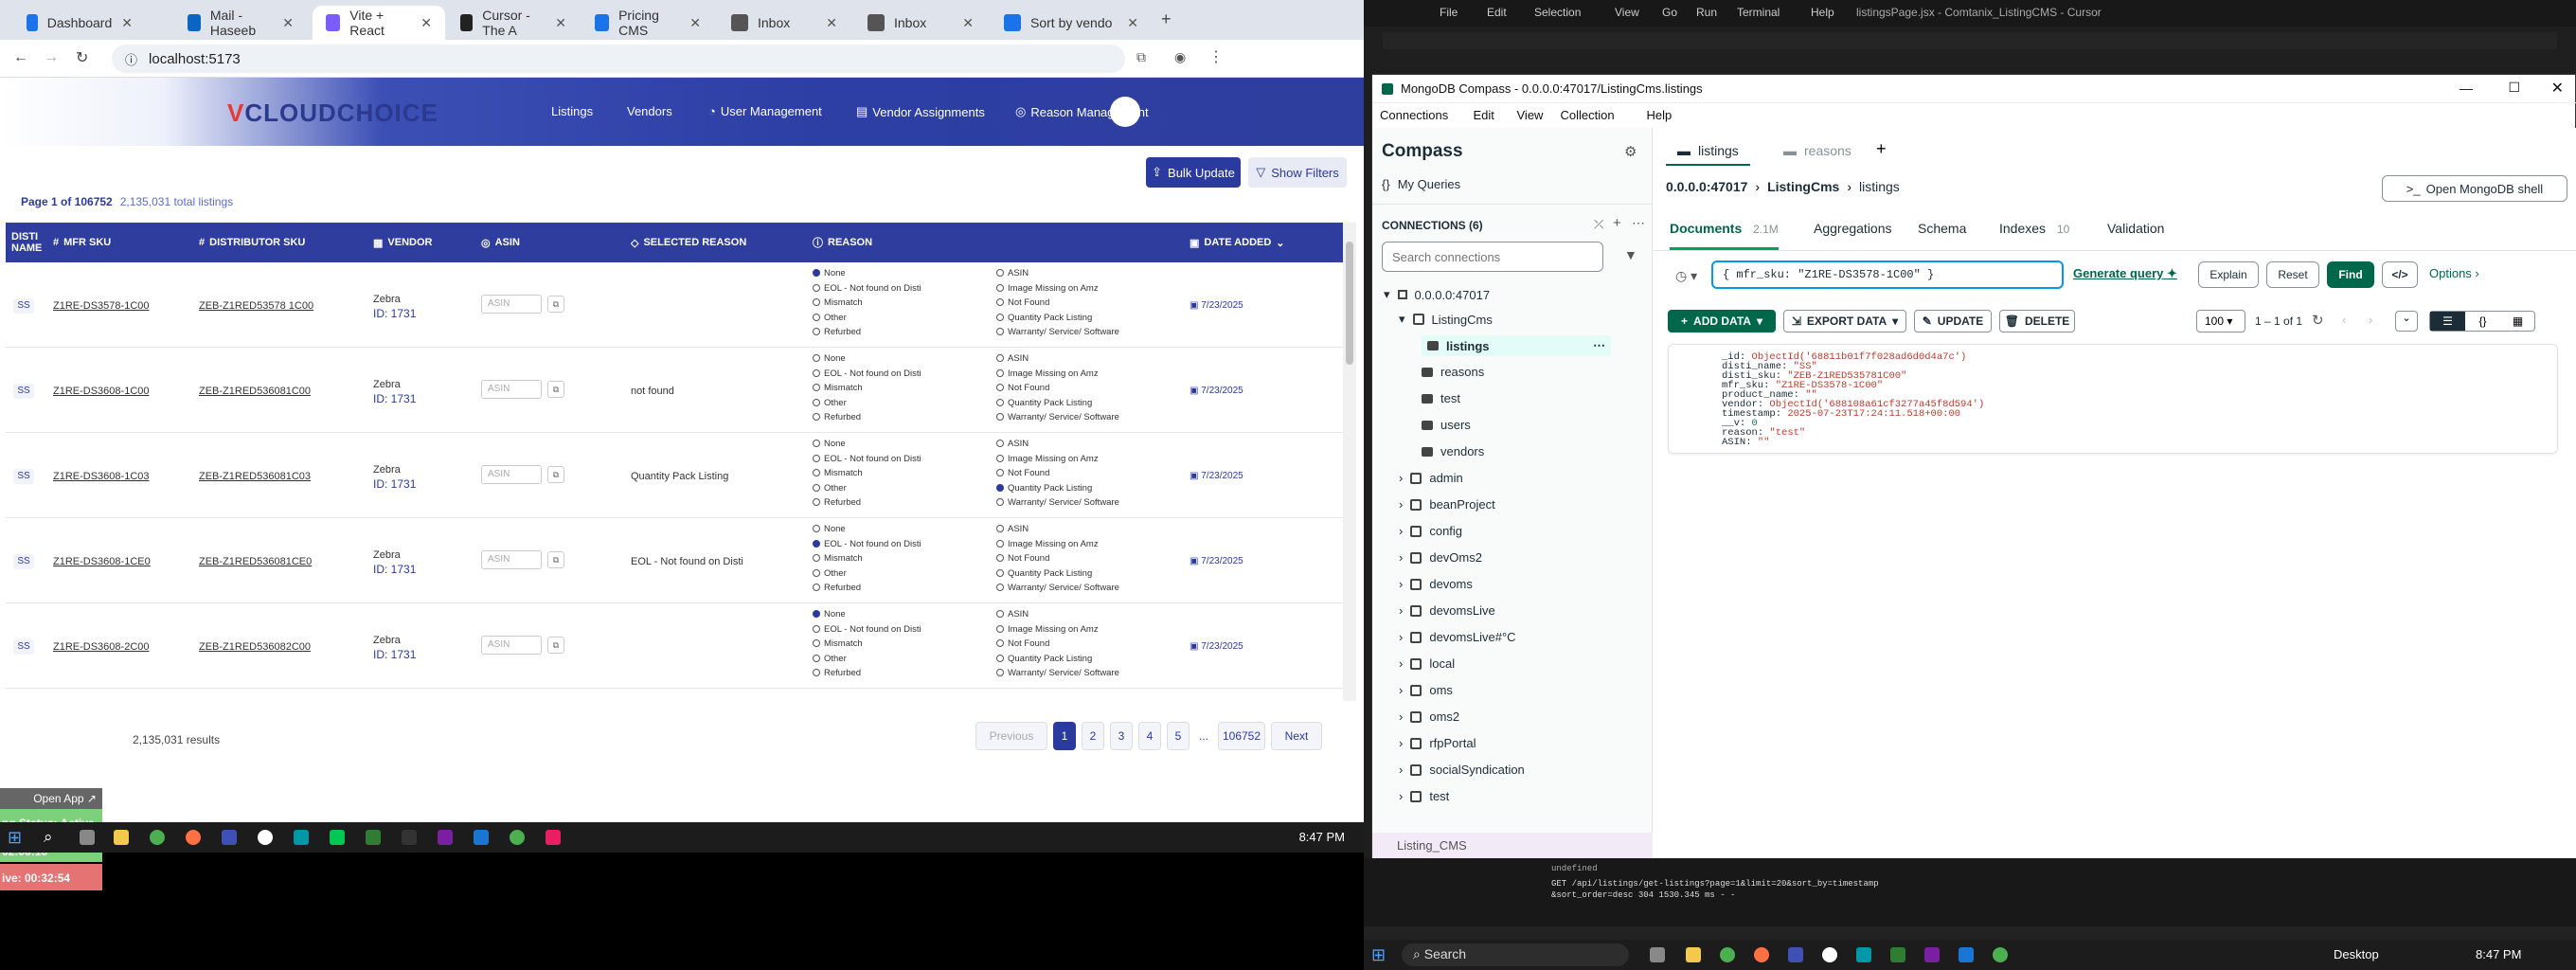 The image size is (2576, 970). What do you see at coordinates (1657, 954) in the screenshot?
I see `task-view-icon` at bounding box center [1657, 954].